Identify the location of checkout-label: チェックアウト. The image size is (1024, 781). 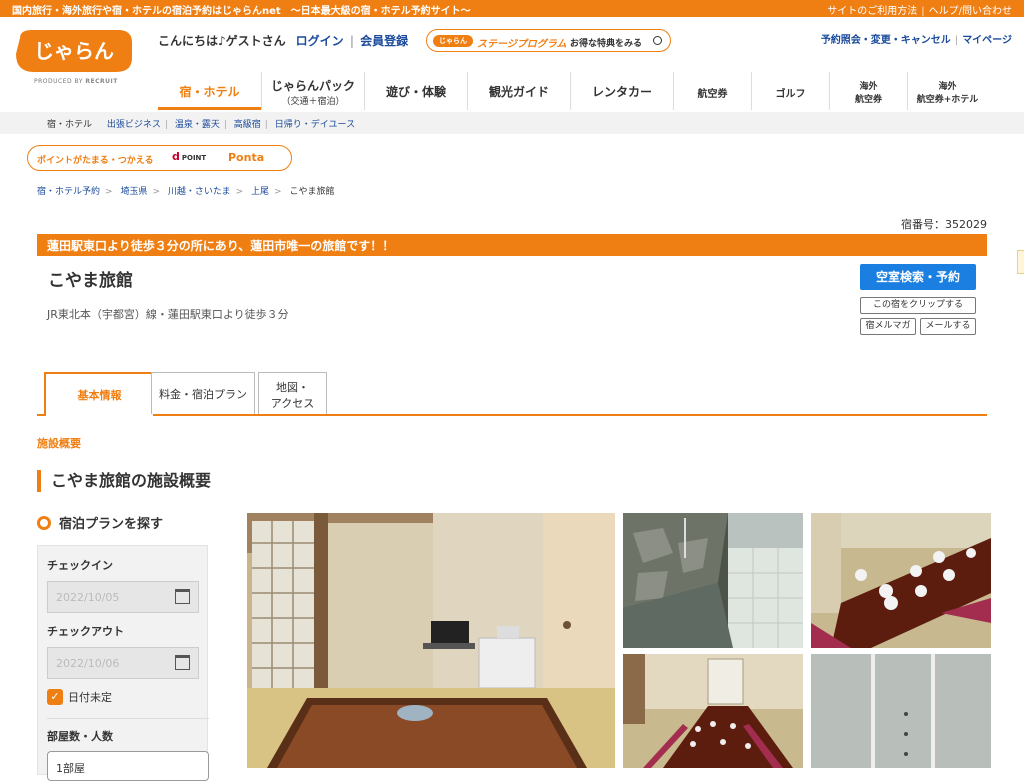
(85, 631).